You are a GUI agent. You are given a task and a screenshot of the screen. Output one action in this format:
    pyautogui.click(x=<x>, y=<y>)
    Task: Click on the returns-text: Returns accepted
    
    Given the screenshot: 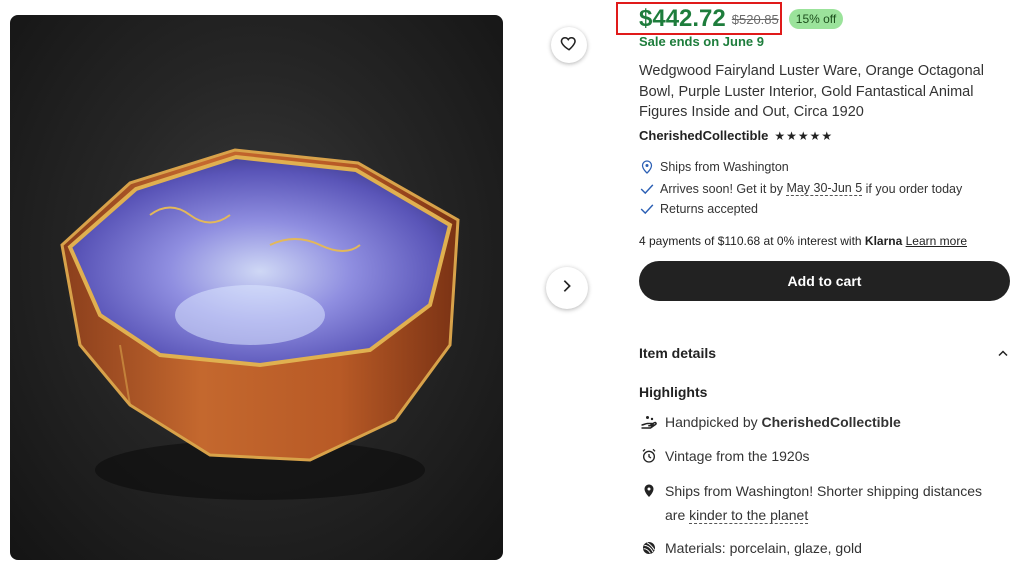 What is the action you would take?
    pyautogui.click(x=709, y=209)
    